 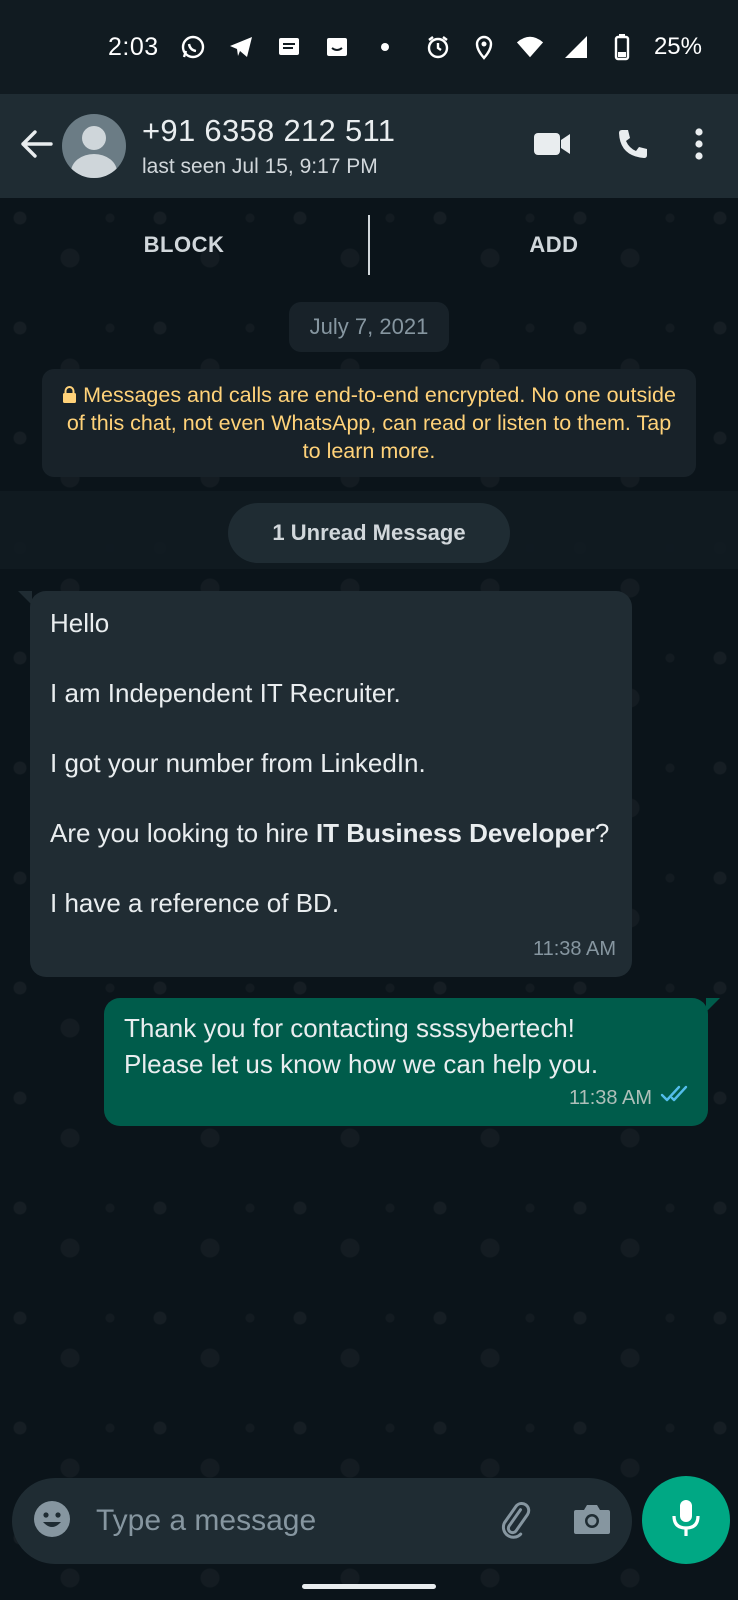 I want to click on telegram-icon, so click(x=241, y=47).